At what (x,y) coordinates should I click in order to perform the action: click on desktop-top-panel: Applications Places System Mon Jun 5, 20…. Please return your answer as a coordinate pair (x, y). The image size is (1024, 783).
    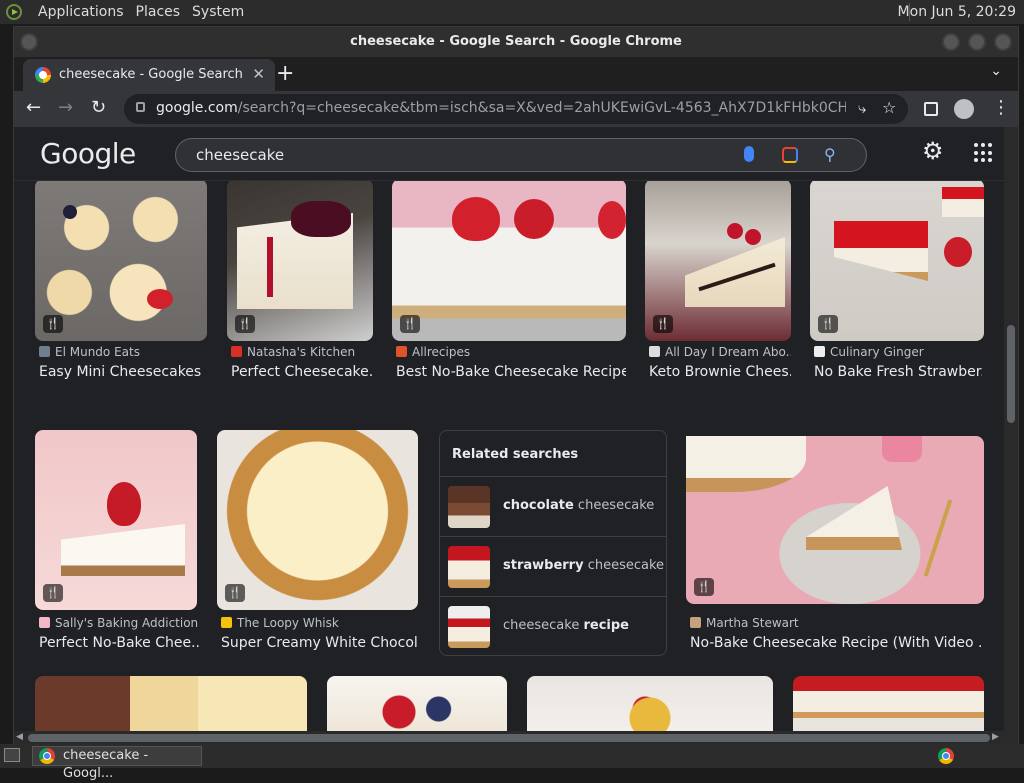
    Looking at the image, I should click on (512, 12).